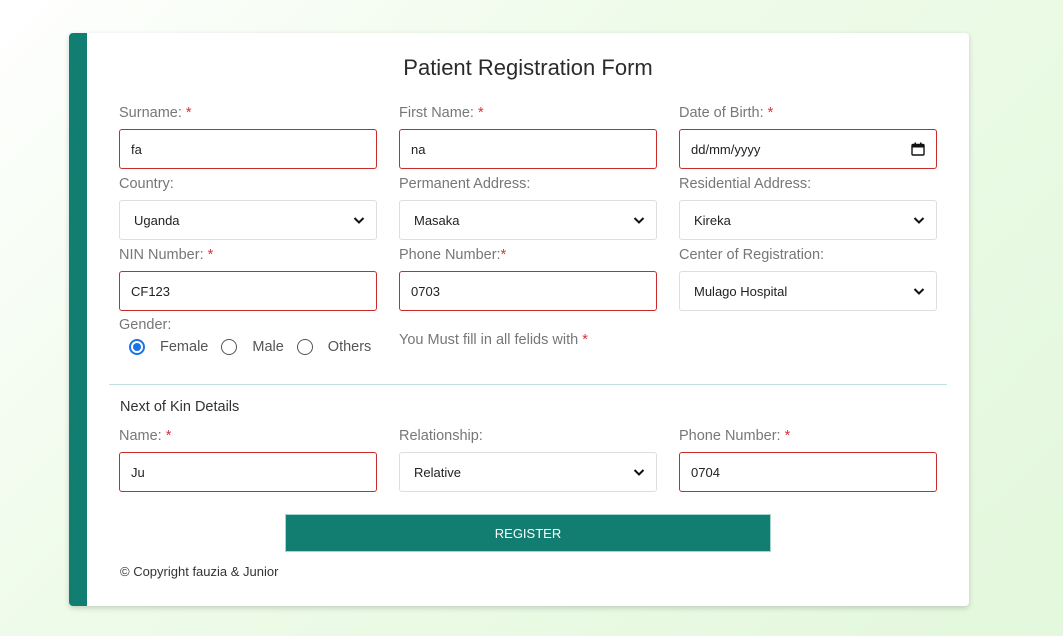 The height and width of the screenshot is (636, 1063). What do you see at coordinates (166, 255) in the screenshot?
I see `nin-label: NIN Number: *` at bounding box center [166, 255].